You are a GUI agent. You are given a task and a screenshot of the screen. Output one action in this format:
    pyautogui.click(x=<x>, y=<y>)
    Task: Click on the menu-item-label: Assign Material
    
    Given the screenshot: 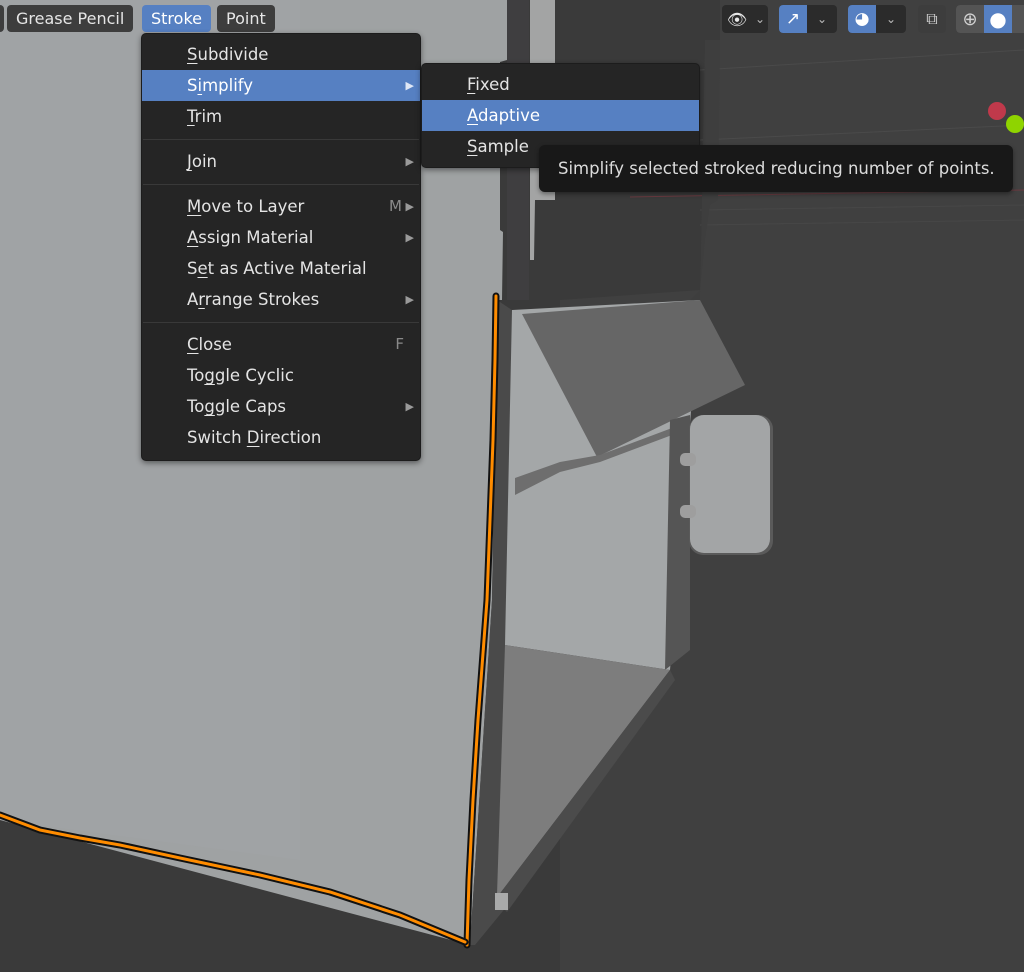 What is the action you would take?
    pyautogui.click(x=250, y=237)
    